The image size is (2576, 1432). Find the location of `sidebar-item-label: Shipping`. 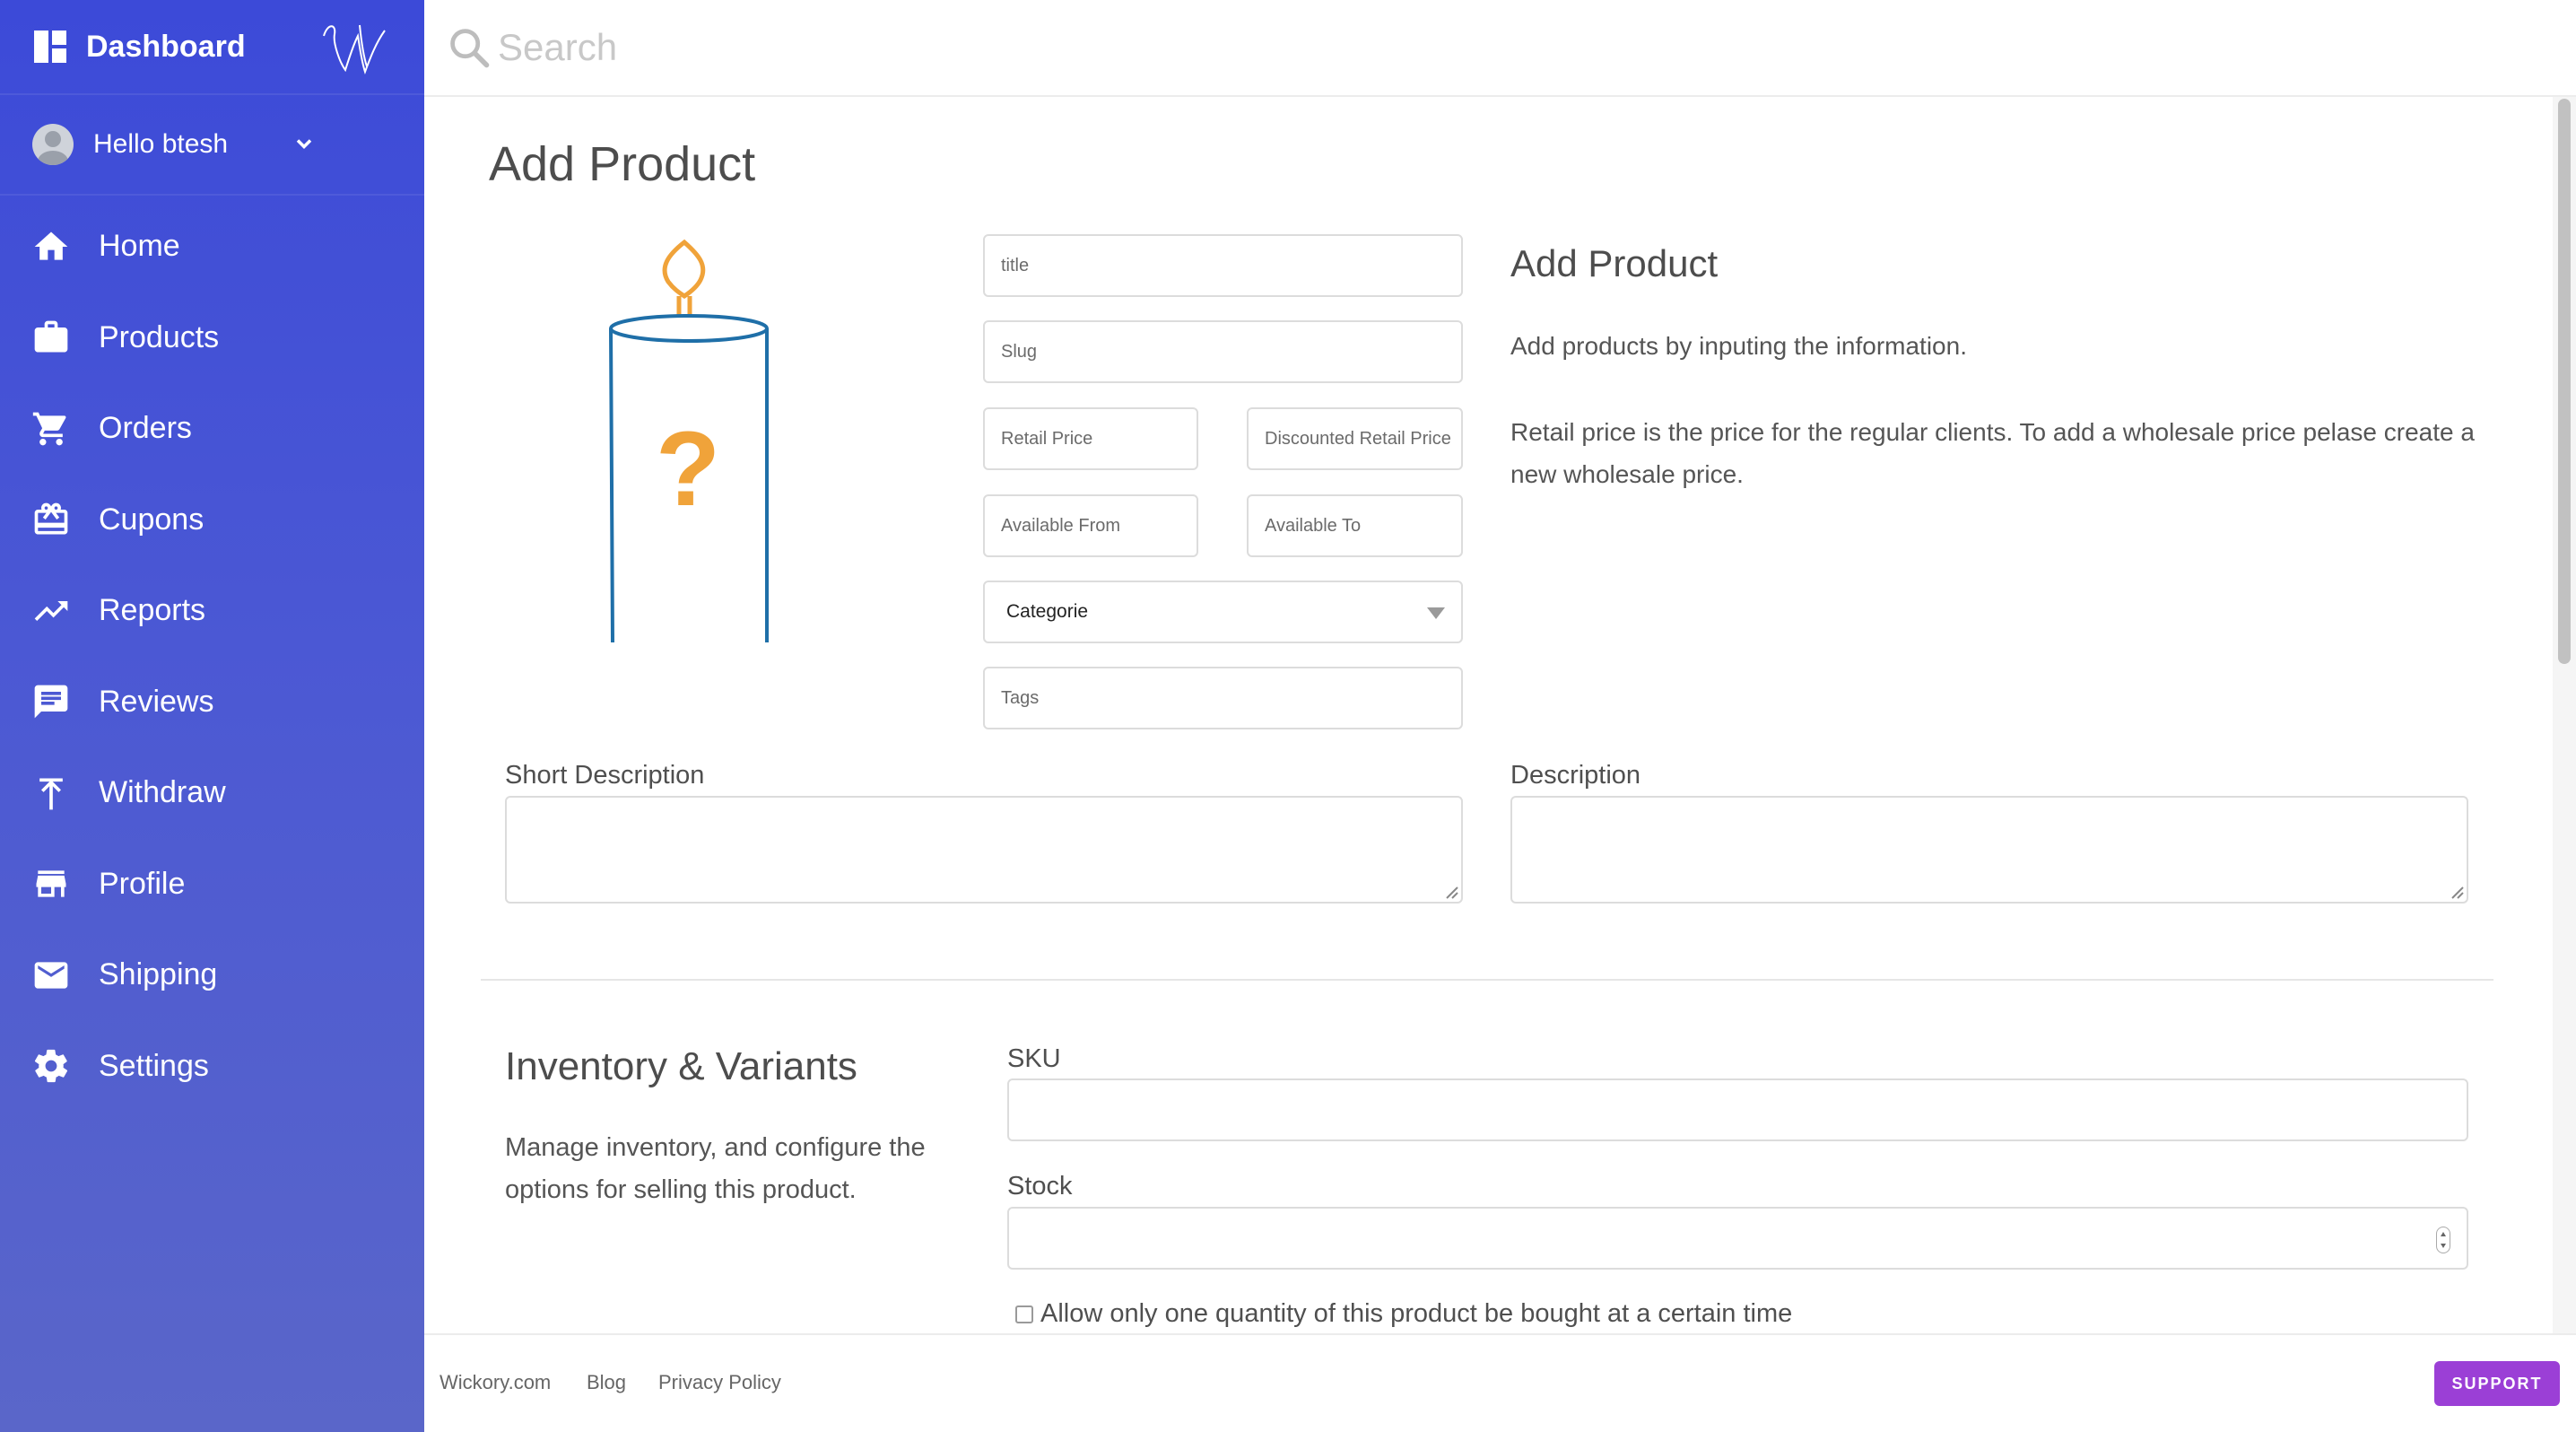

sidebar-item-label: Shipping is located at coordinates (158, 974).